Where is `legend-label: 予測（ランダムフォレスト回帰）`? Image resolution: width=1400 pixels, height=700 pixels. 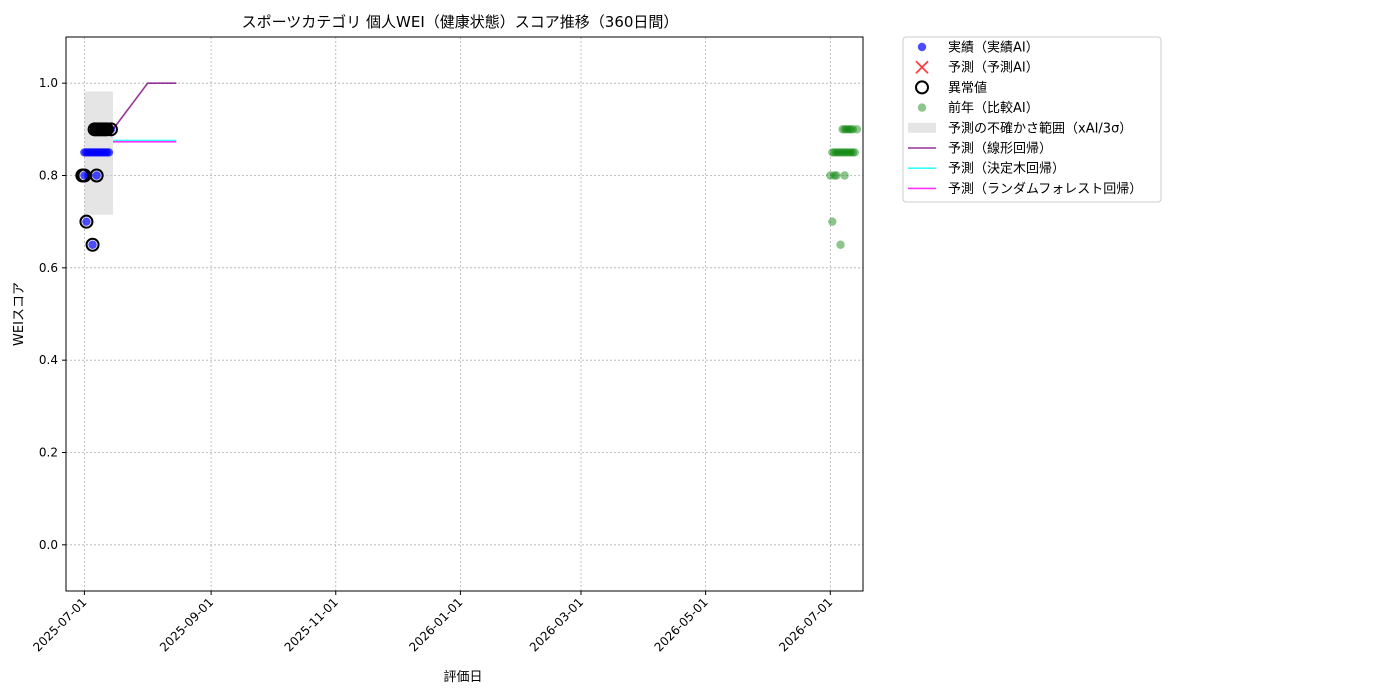 legend-label: 予測（ランダムフォレスト回帰） is located at coordinates (1045, 189).